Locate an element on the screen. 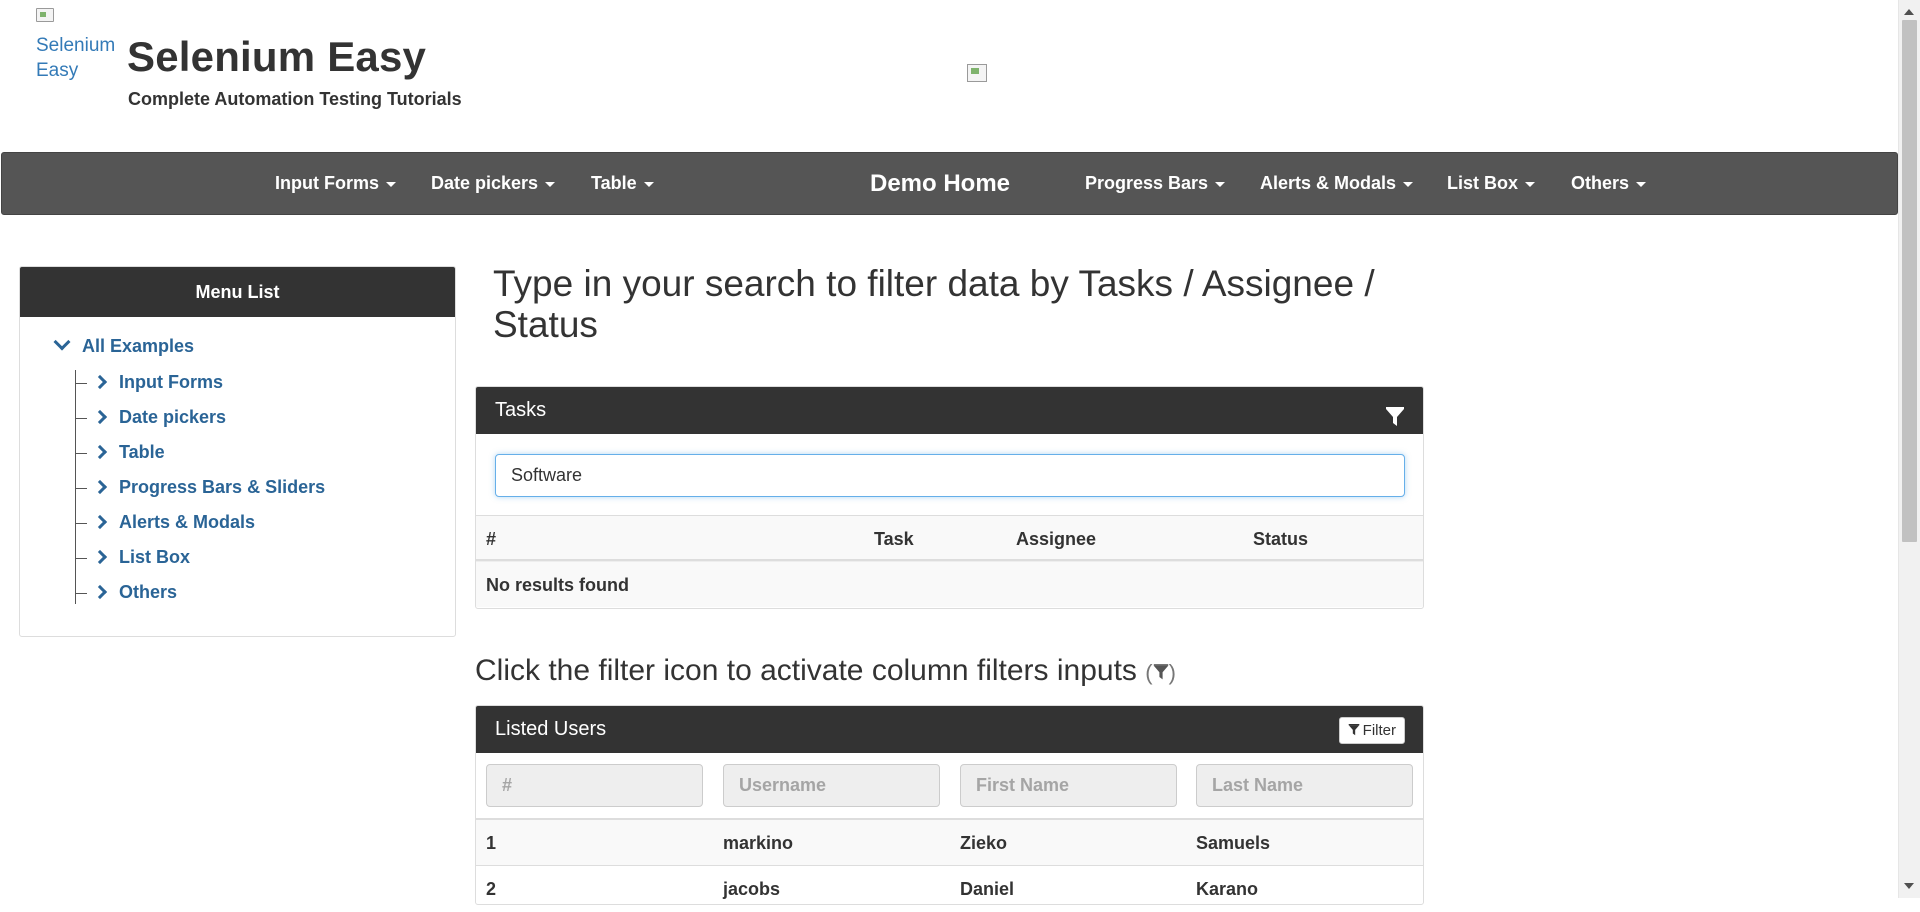 The width and height of the screenshot is (1920, 912). nav-list-box: List Box is located at coordinates (1491, 183).